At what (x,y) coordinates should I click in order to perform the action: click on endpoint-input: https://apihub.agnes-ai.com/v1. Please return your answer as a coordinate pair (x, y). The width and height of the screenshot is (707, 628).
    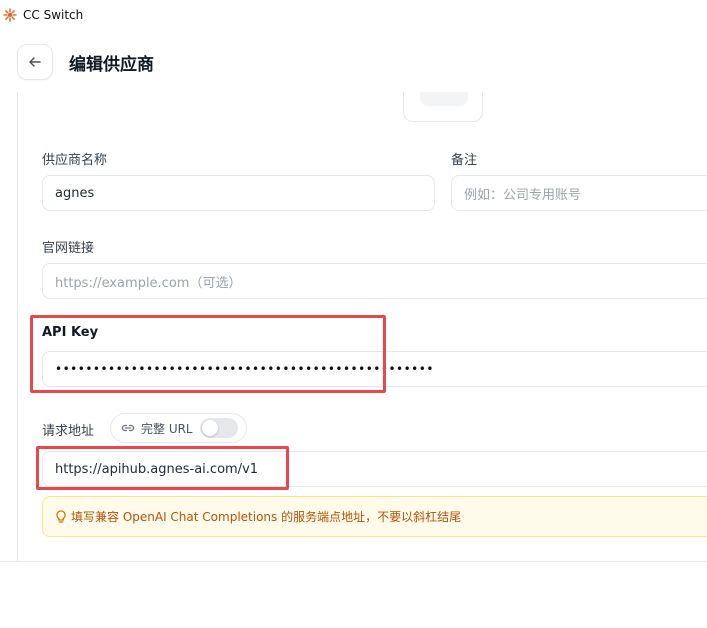
    Looking at the image, I should click on (374, 469).